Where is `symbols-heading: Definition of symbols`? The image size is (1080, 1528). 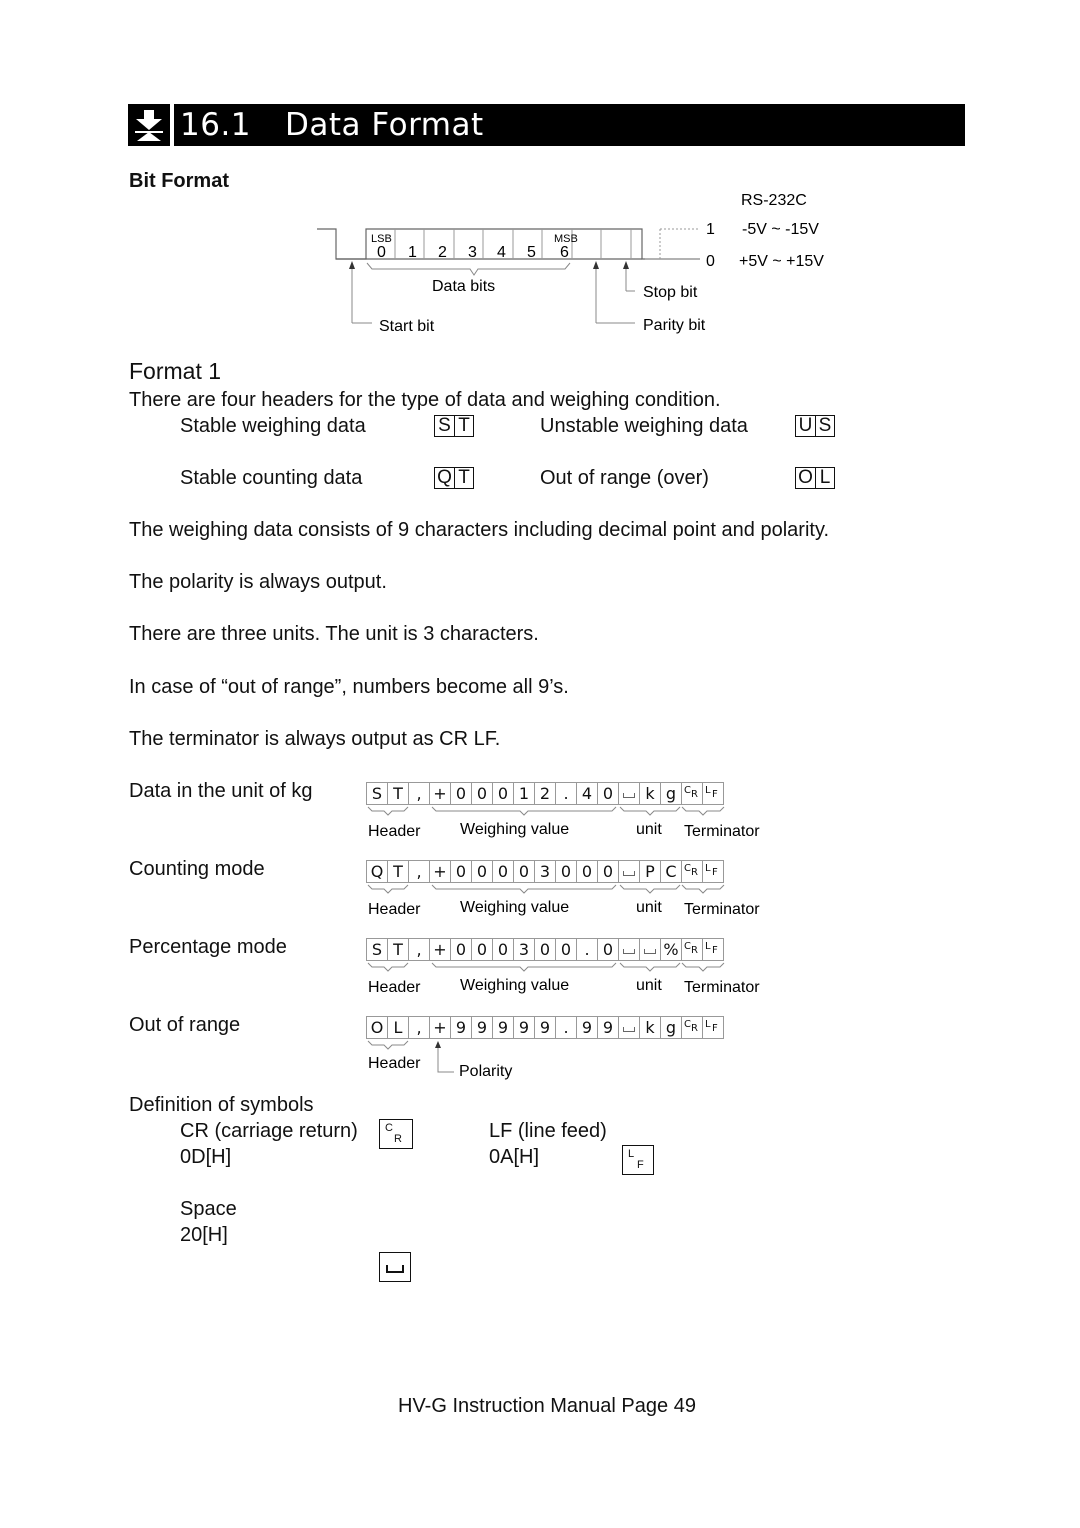
symbols-heading: Definition of symbols is located at coordinates (221, 1105).